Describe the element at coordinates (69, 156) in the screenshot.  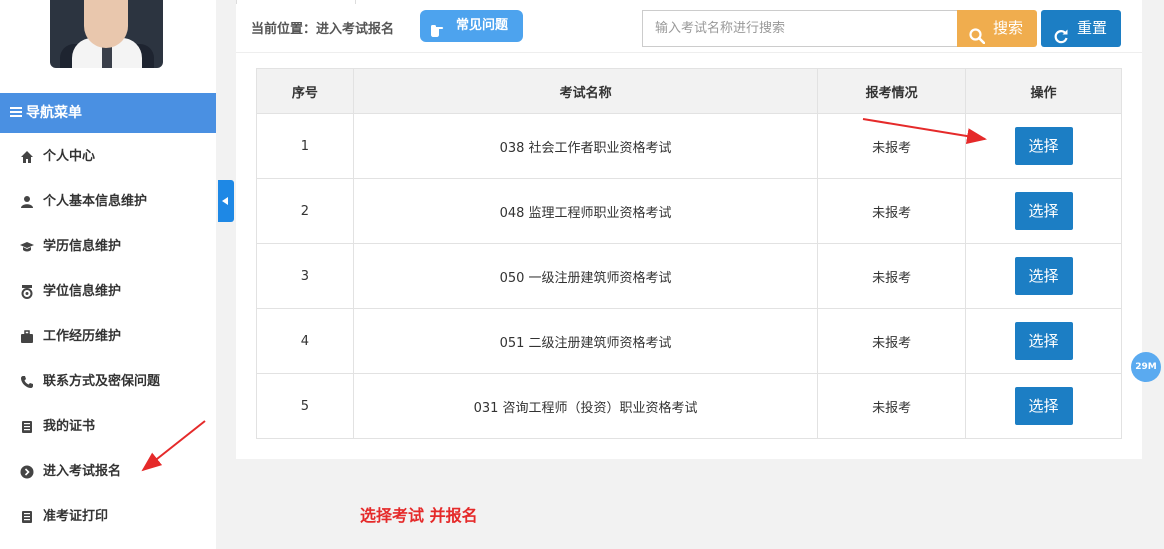
I see `sidebar-item-label: 个人中心` at that location.